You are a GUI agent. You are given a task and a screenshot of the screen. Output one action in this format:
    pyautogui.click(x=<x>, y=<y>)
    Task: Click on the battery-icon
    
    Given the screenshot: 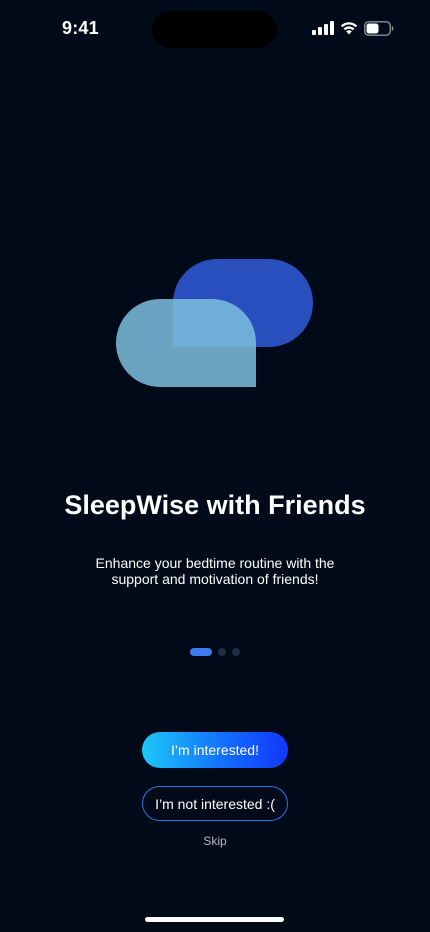 What is the action you would take?
    pyautogui.click(x=379, y=28)
    